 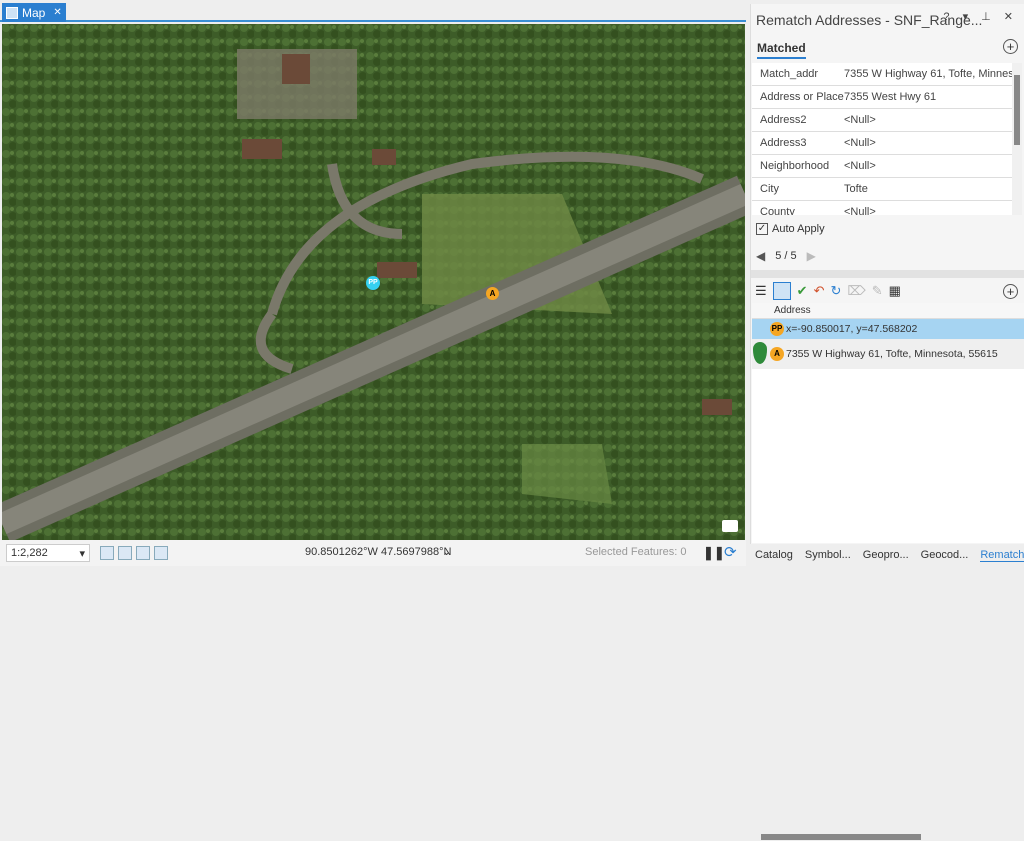 What do you see at coordinates (783, 143) in the screenshot?
I see `attr-key: Address3` at bounding box center [783, 143].